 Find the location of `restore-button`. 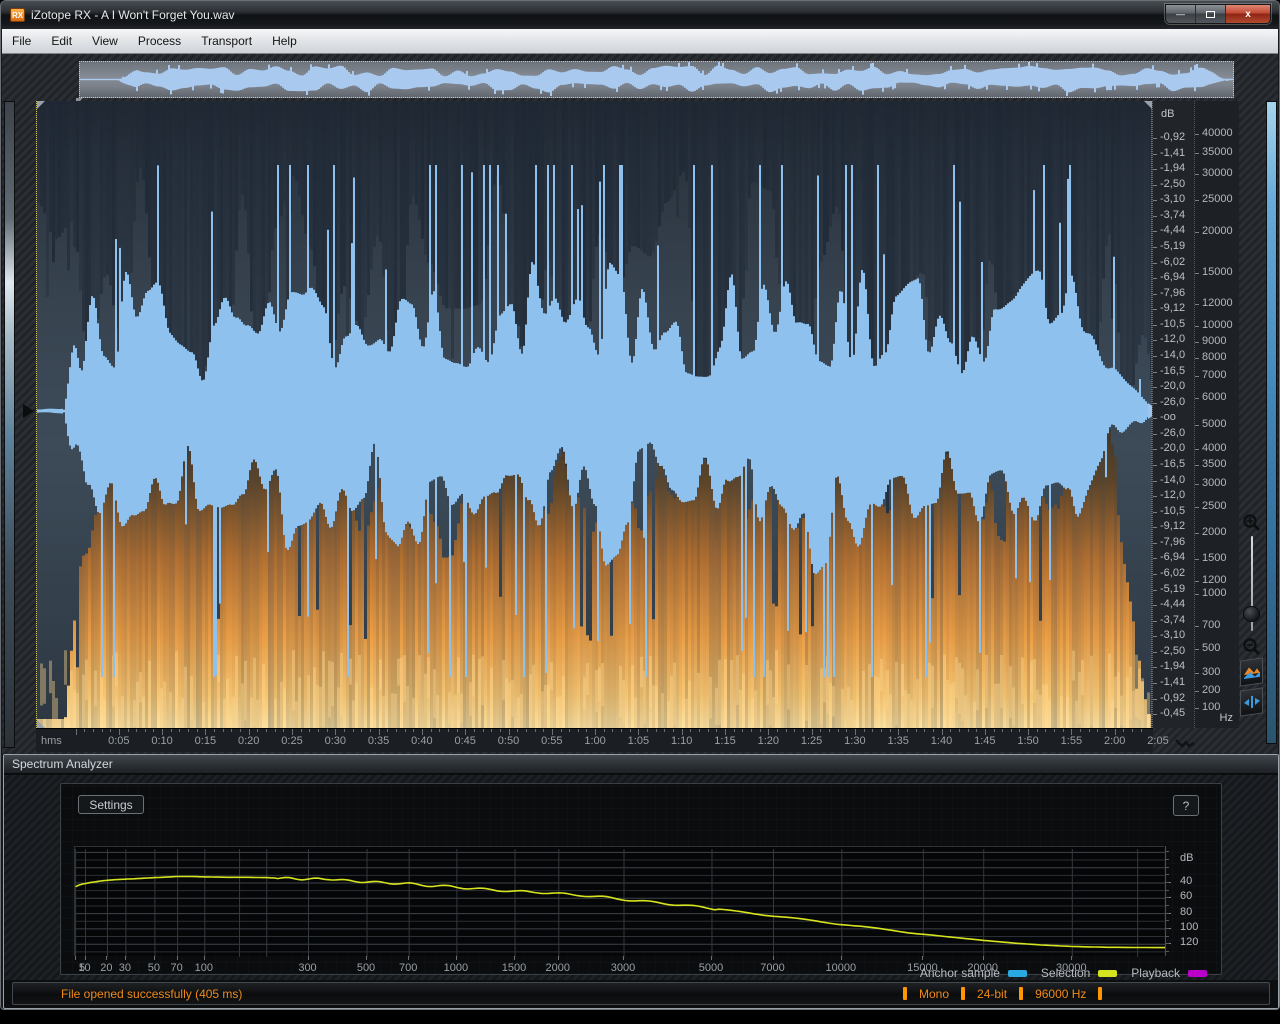

restore-button is located at coordinates (1211, 14).